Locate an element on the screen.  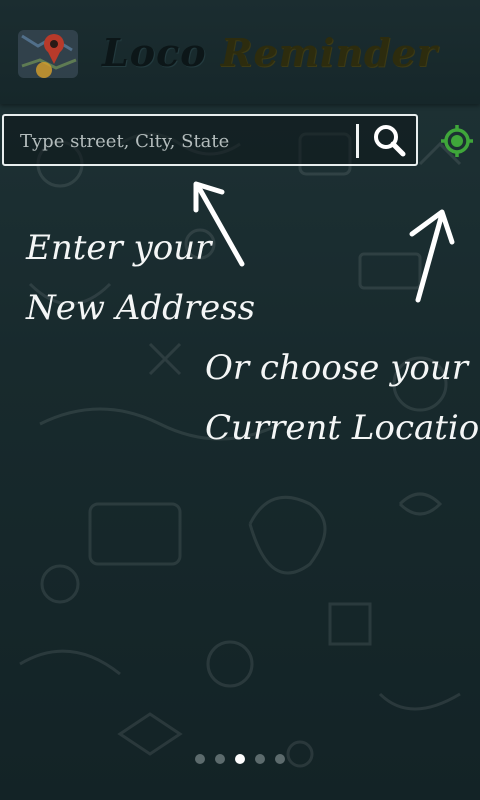
app-title-word-reminder: Reminder is located at coordinates (329, 52).